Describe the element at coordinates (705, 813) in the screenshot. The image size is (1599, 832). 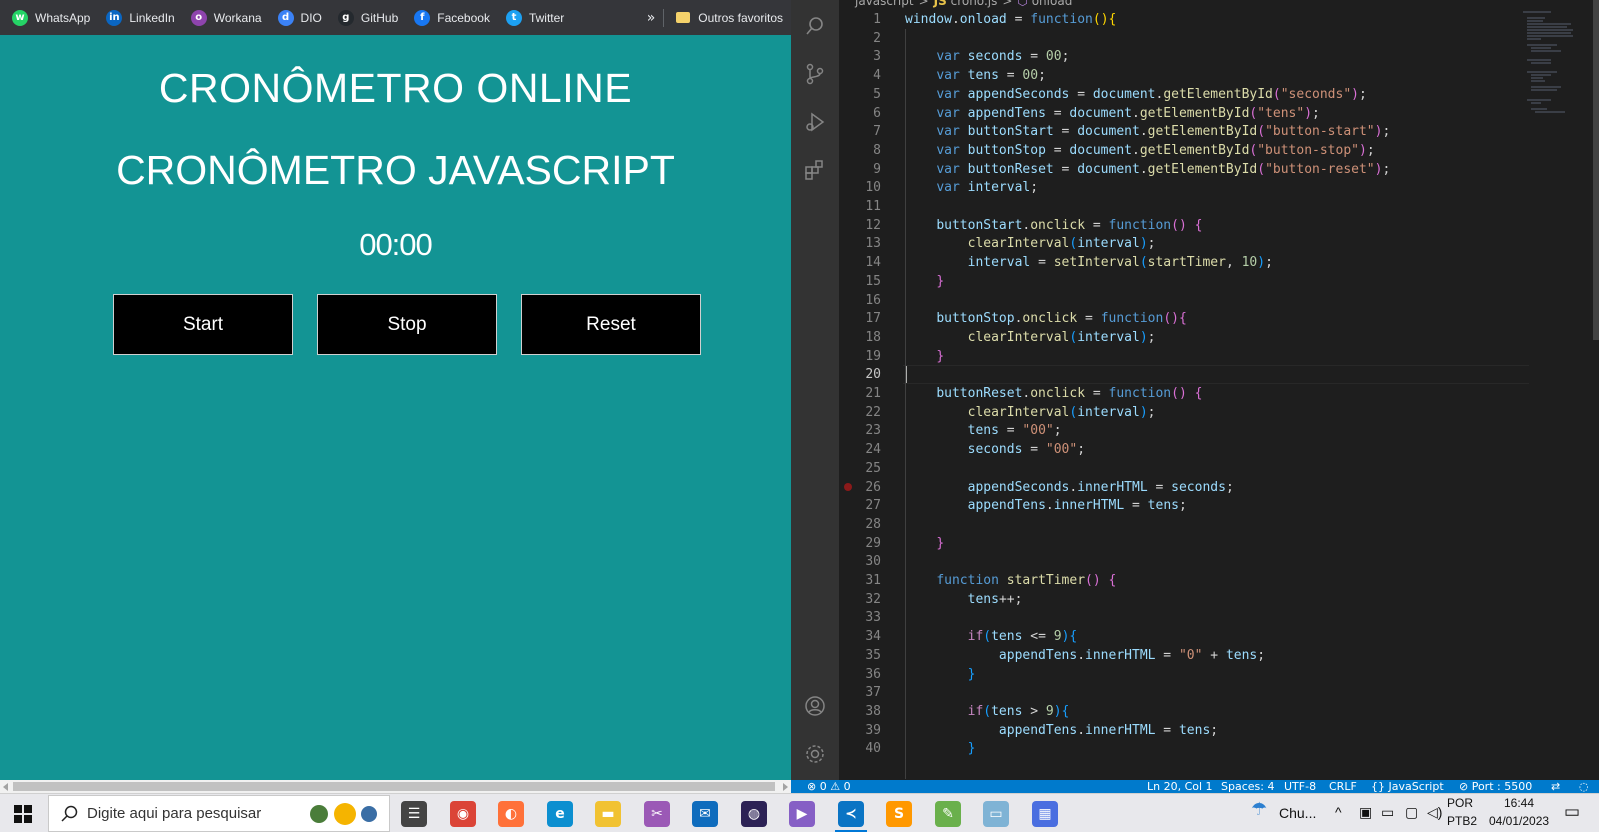
I see `mail-icon: ✉` at that location.